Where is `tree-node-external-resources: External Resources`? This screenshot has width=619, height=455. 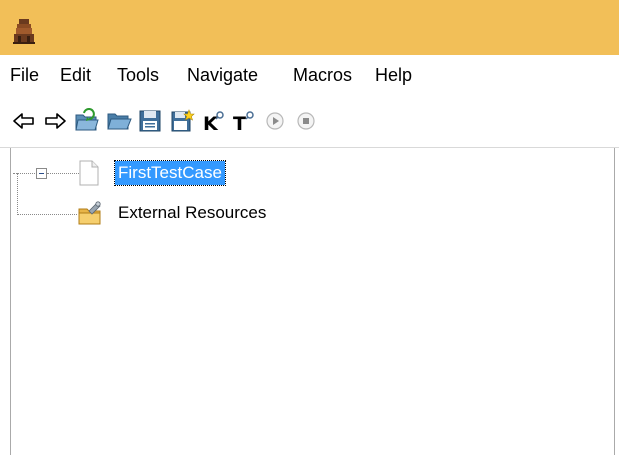
tree-node-external-resources: External Resources is located at coordinates (192, 213).